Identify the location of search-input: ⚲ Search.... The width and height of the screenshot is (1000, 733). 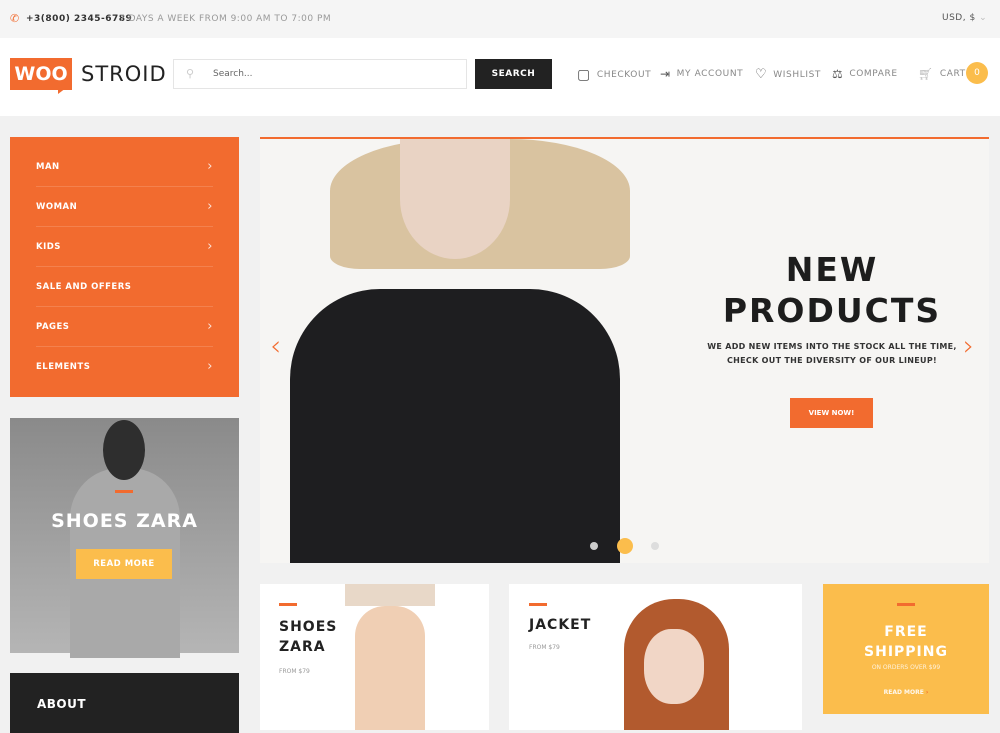
(320, 74).